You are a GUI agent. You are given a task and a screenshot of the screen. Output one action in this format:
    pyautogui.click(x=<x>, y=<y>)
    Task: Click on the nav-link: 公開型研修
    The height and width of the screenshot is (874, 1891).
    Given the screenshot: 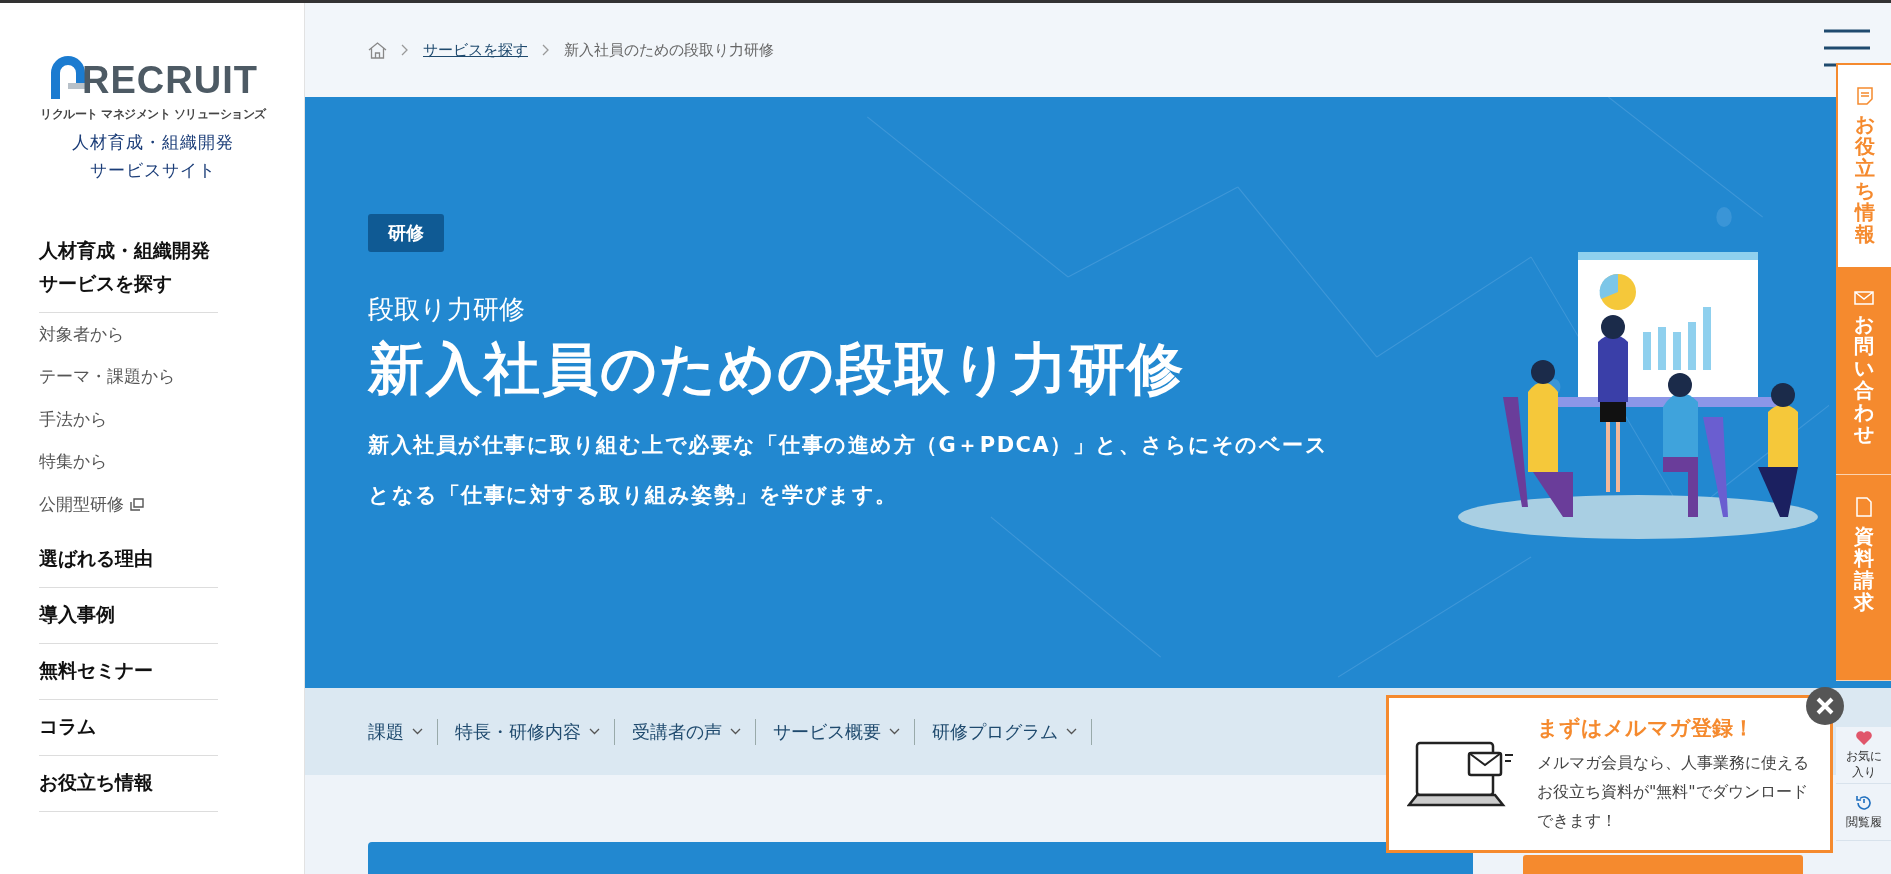 What is the action you would take?
    pyautogui.click(x=81, y=504)
    